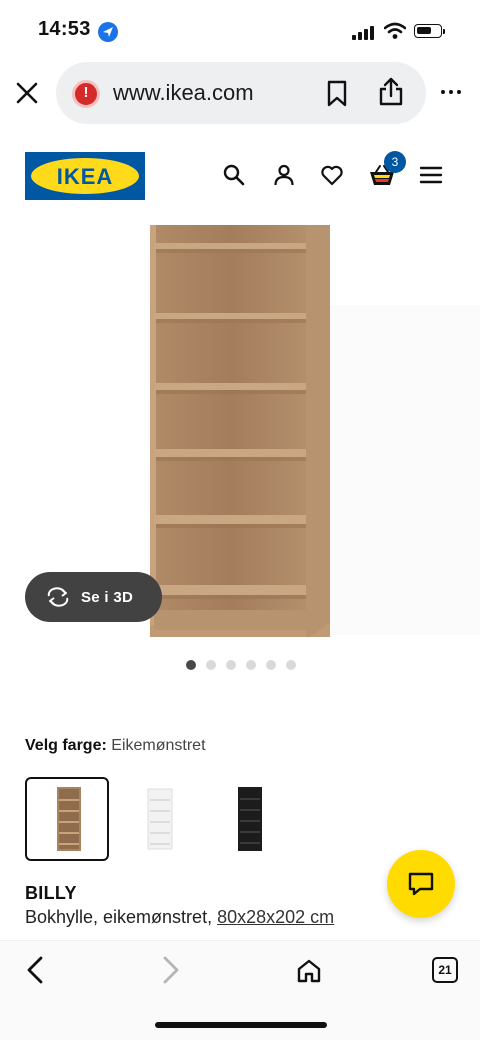 This screenshot has width=480, height=1040. I want to click on cart-count-badge: 3, so click(395, 162).